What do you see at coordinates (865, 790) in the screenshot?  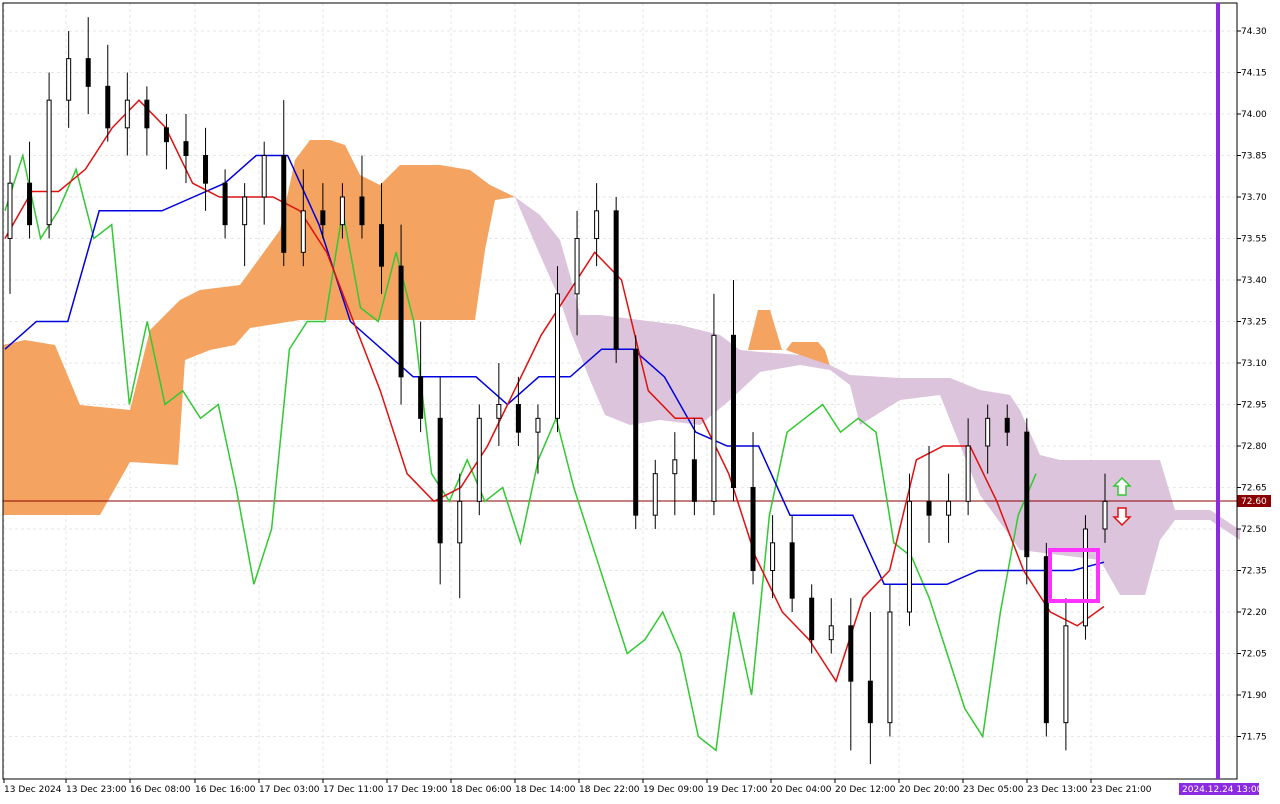 I see `x-tick-label: 20 Dec 12:00` at bounding box center [865, 790].